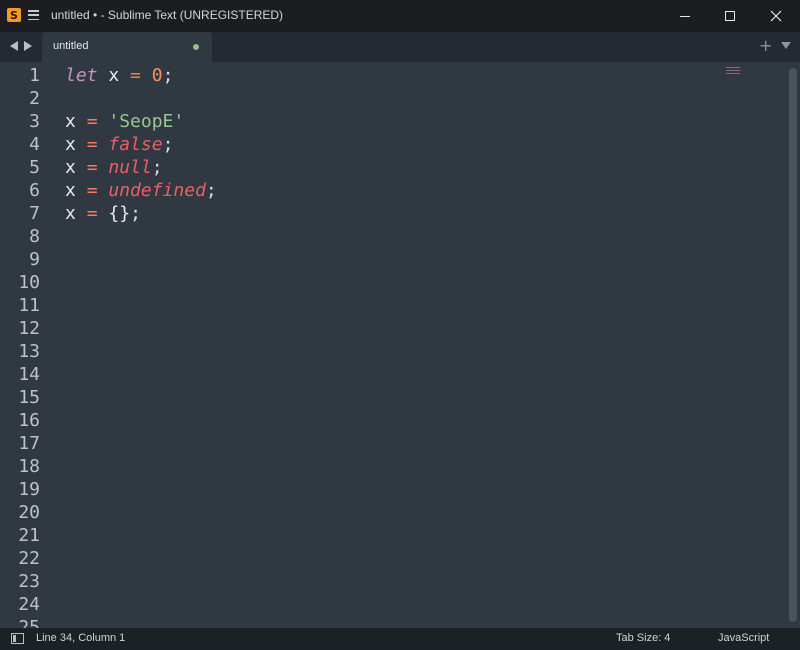 The height and width of the screenshot is (650, 800). What do you see at coordinates (29, 558) in the screenshot?
I see `line-number: 22` at bounding box center [29, 558].